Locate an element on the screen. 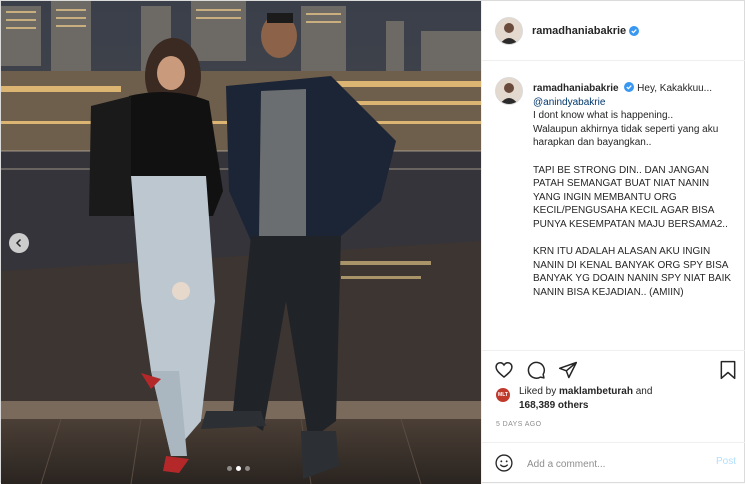  liker-avatar: MLT is located at coordinates (503, 395).